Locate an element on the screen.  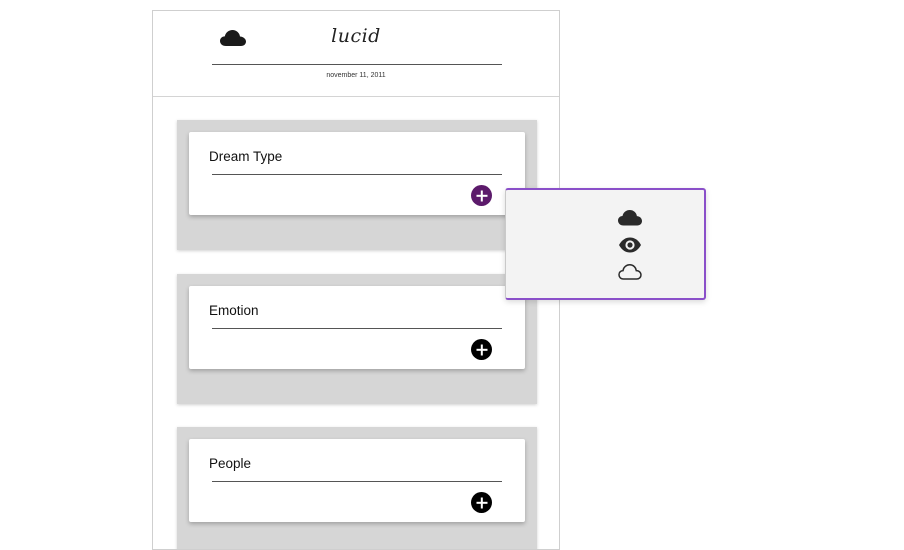
dream-type-options-popup is located at coordinates (605, 244).